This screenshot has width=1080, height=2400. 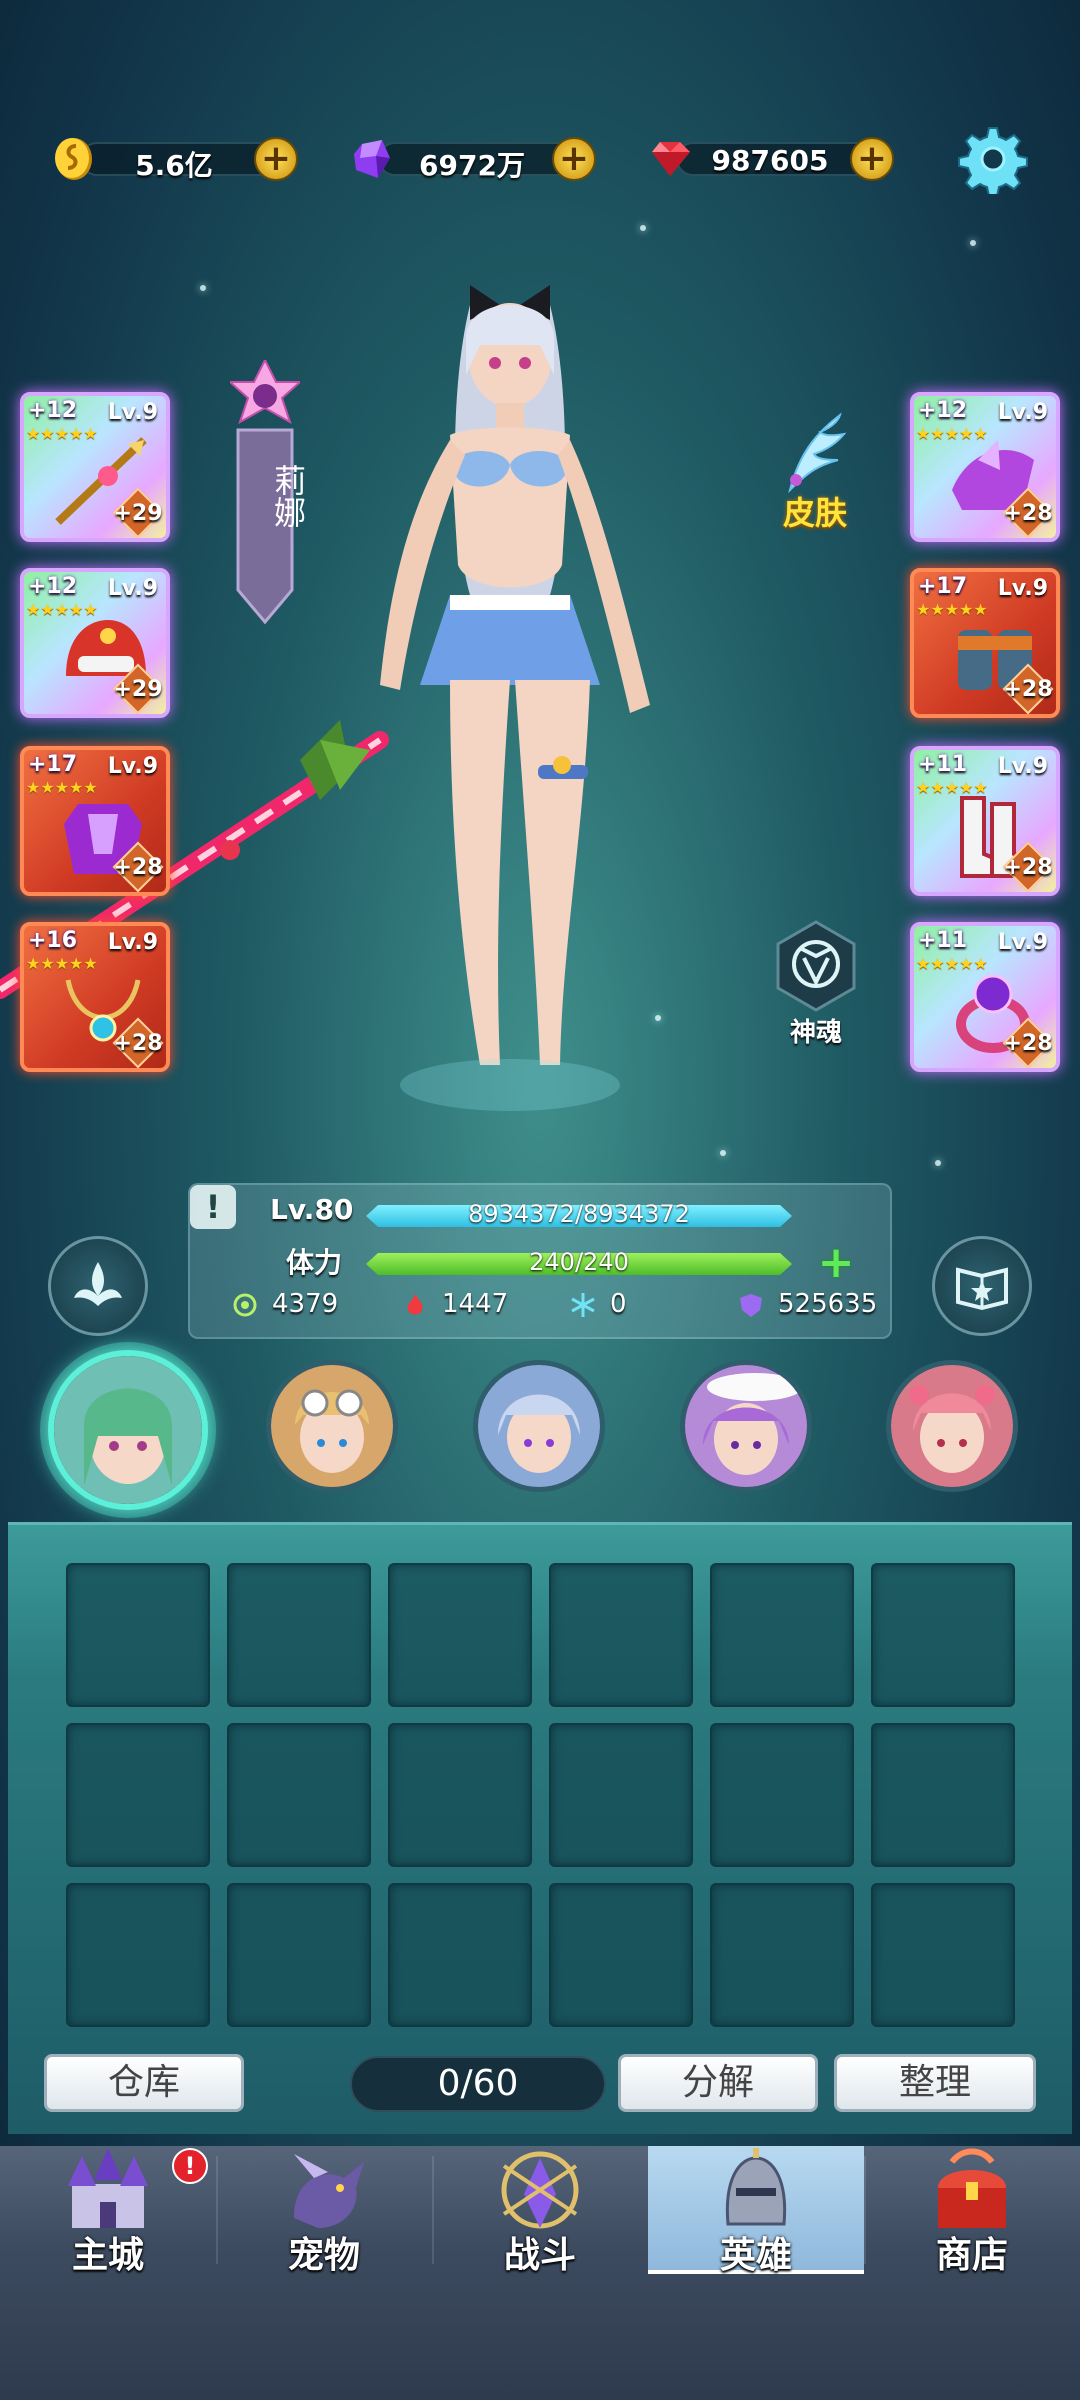 I want to click on inventory-count: 0/60, so click(x=478, y=2084).